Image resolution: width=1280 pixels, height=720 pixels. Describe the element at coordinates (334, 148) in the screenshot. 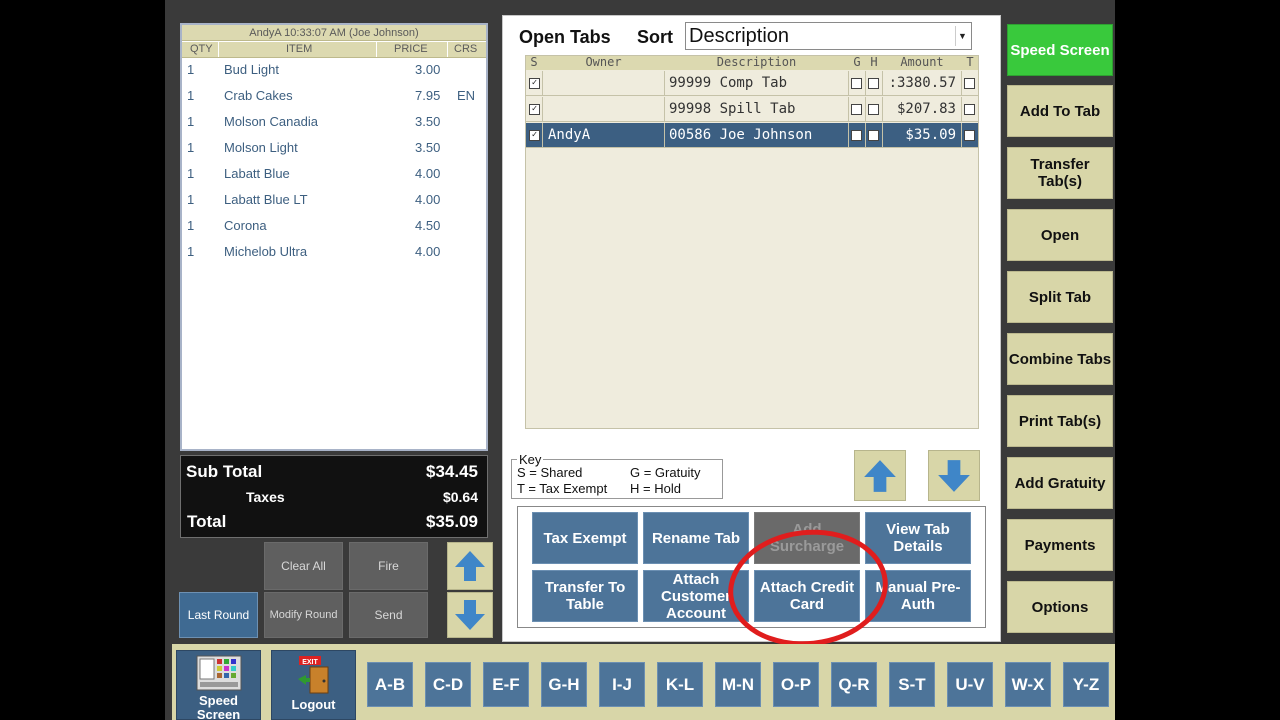

I see `receipt-item-row: 1 Molson Light 3.50` at that location.